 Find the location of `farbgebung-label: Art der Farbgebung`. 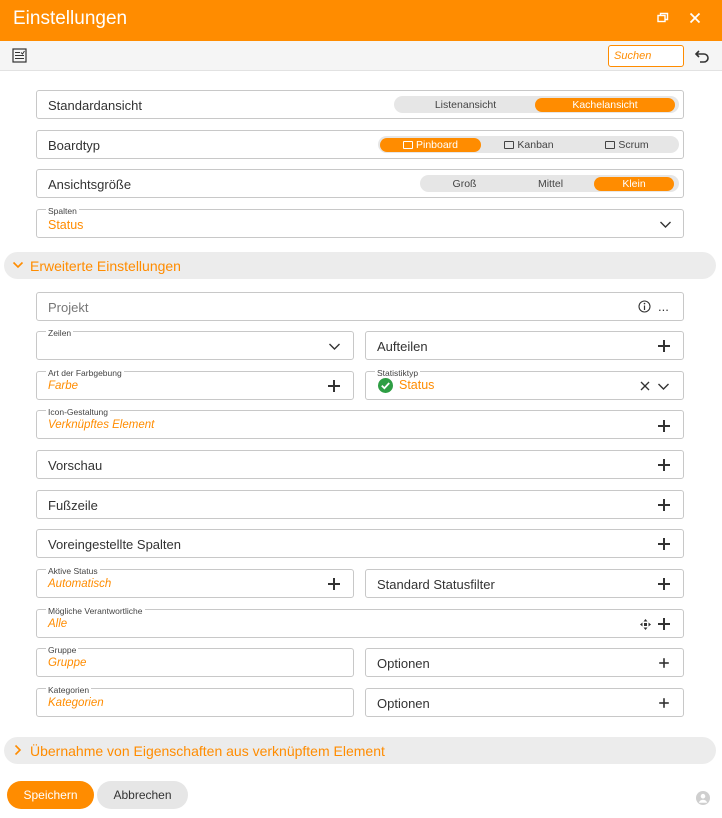

farbgebung-label: Art der Farbgebung is located at coordinates (85, 373).